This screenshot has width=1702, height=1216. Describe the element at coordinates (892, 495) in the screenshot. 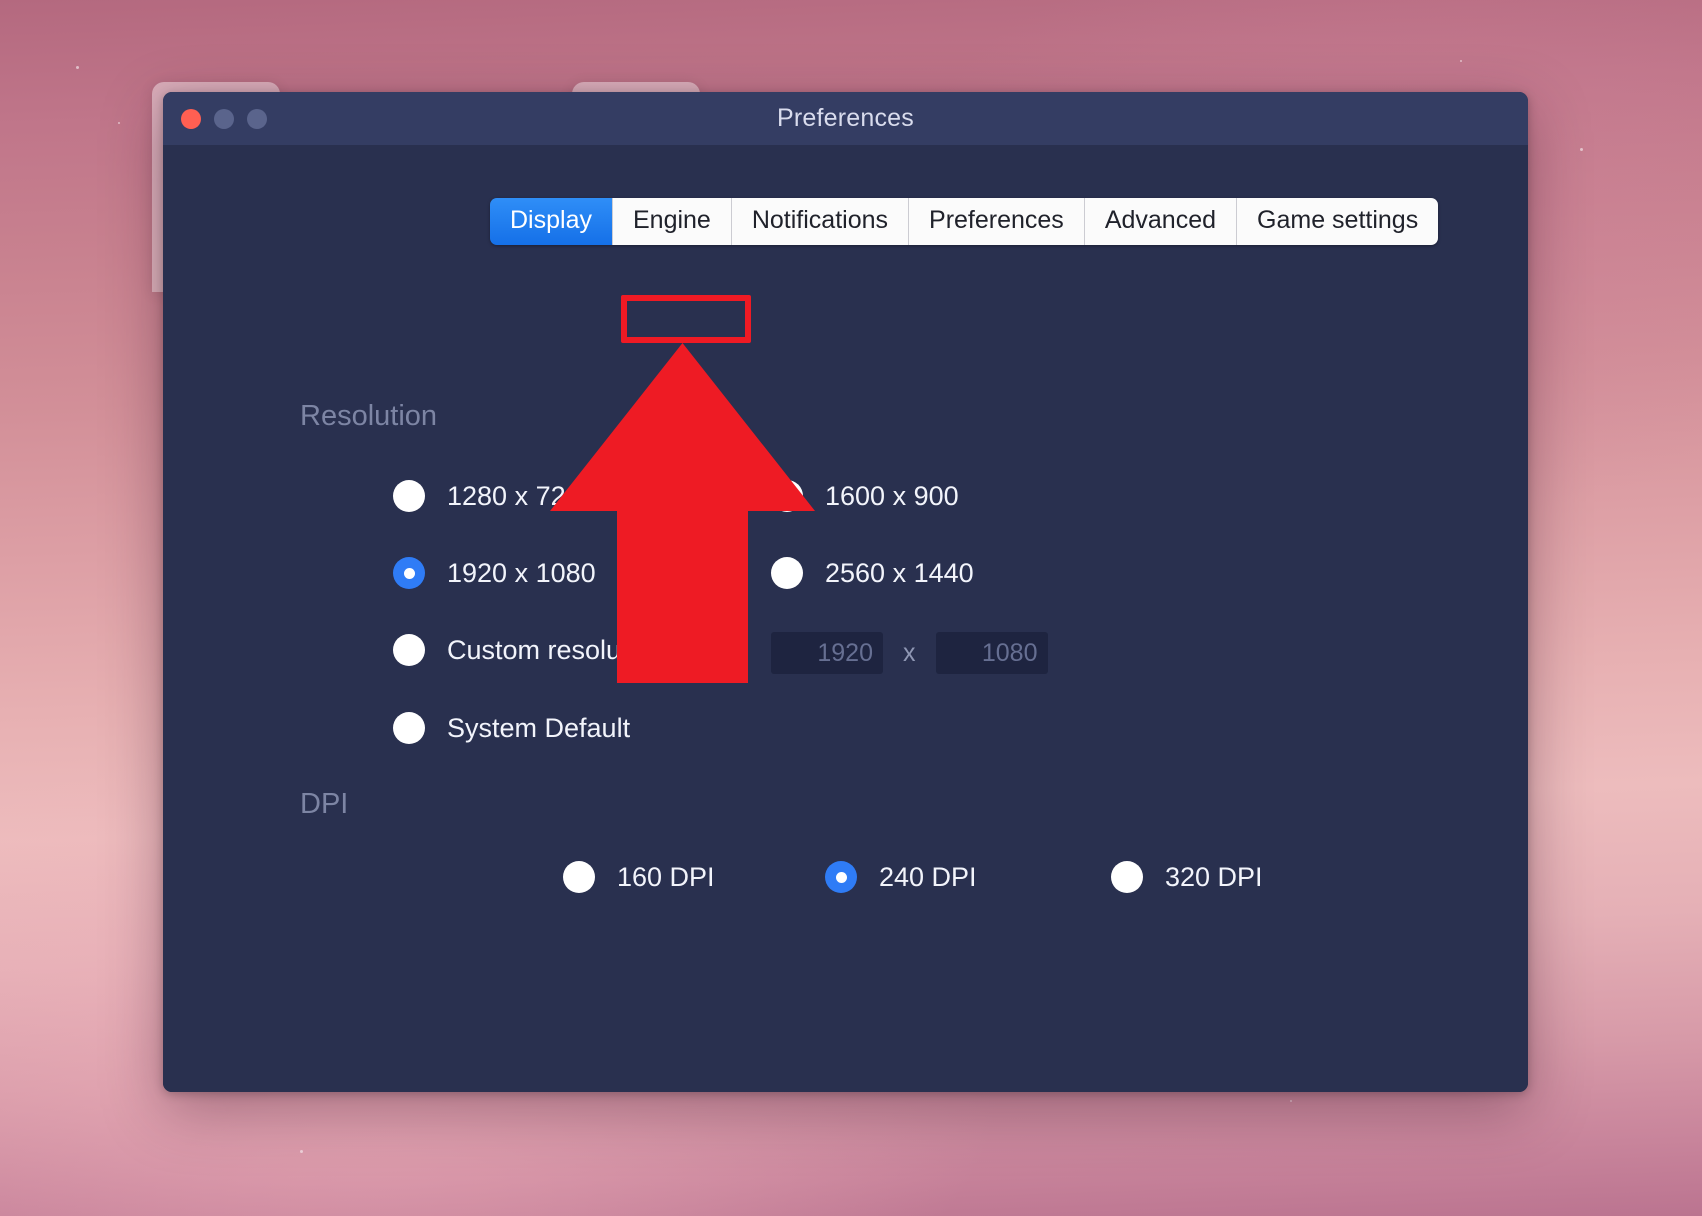

I see `radio-label-1600x900: 1600 x 900` at that location.